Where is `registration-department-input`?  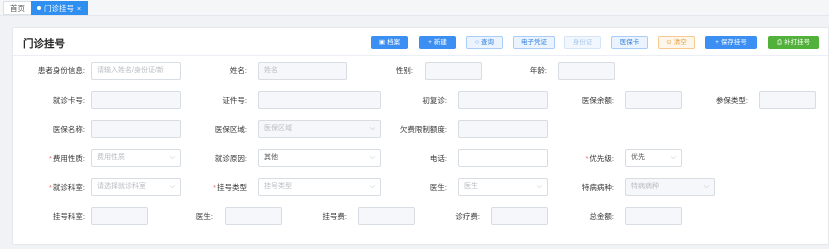 registration-department-input is located at coordinates (119, 216).